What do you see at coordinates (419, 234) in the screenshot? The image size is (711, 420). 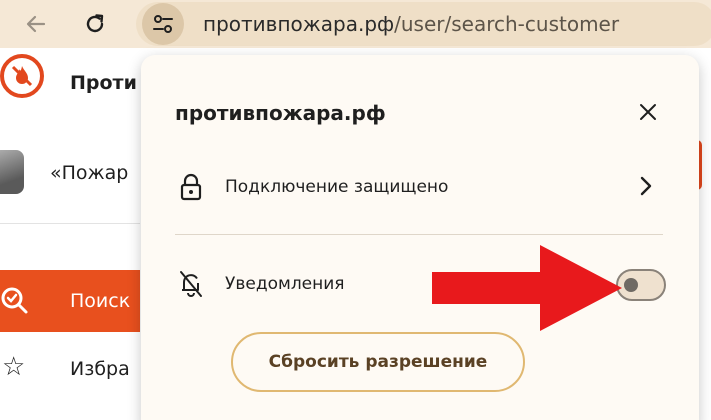 I see `divider` at bounding box center [419, 234].